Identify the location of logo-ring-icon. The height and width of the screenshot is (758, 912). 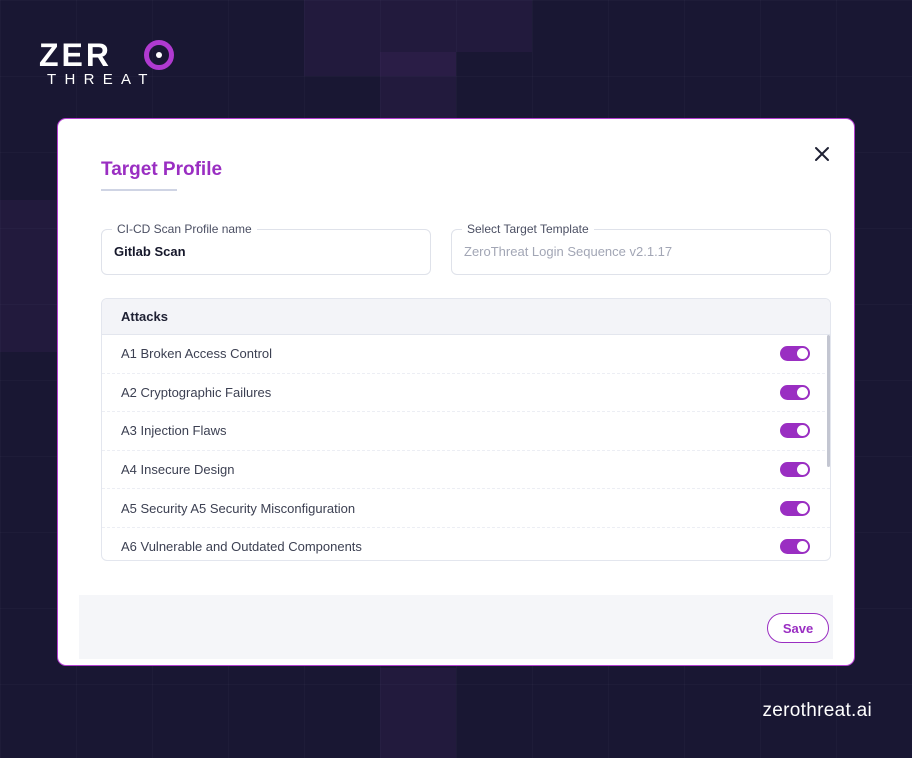
(159, 55).